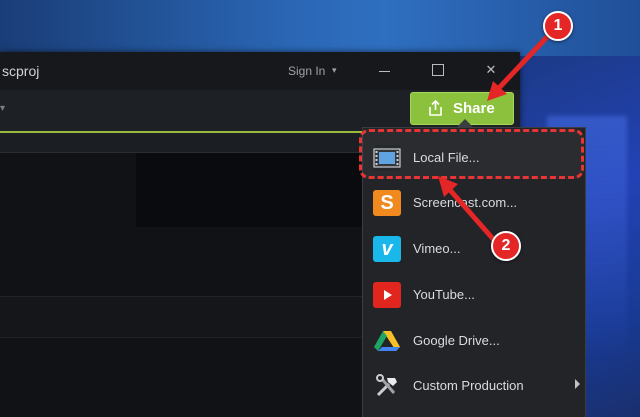 The width and height of the screenshot is (640, 417). I want to click on toolbar-dropdown-caret-icon: ▾, so click(2, 108).